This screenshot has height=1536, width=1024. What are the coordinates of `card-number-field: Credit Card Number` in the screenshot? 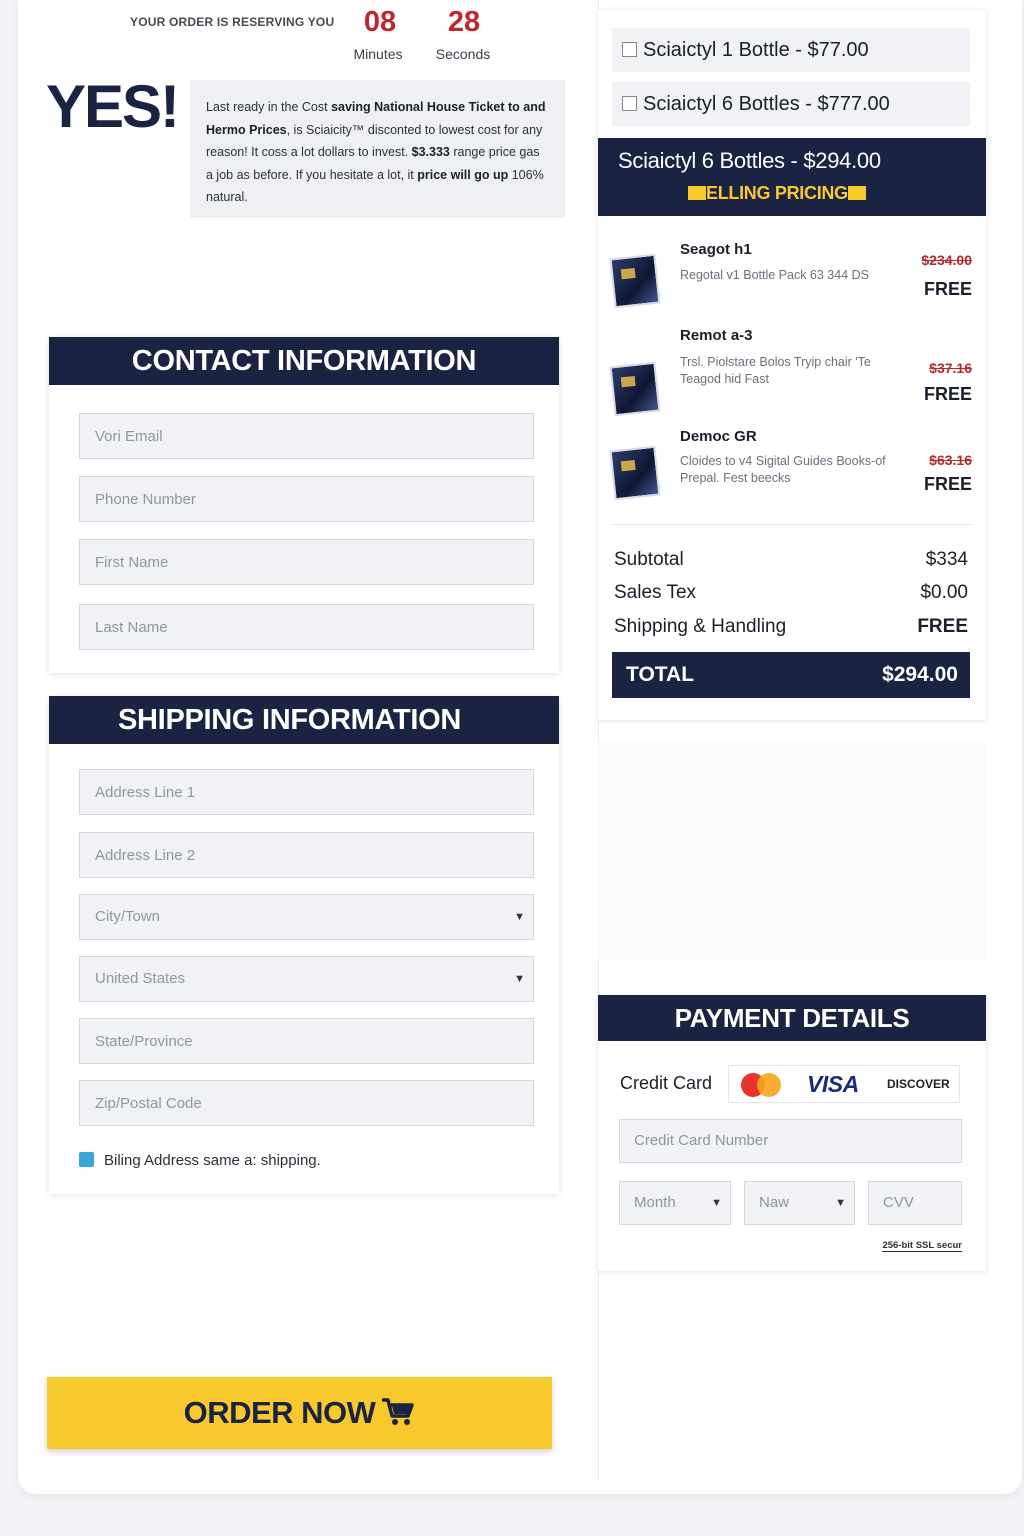 It's located at (790, 1141).